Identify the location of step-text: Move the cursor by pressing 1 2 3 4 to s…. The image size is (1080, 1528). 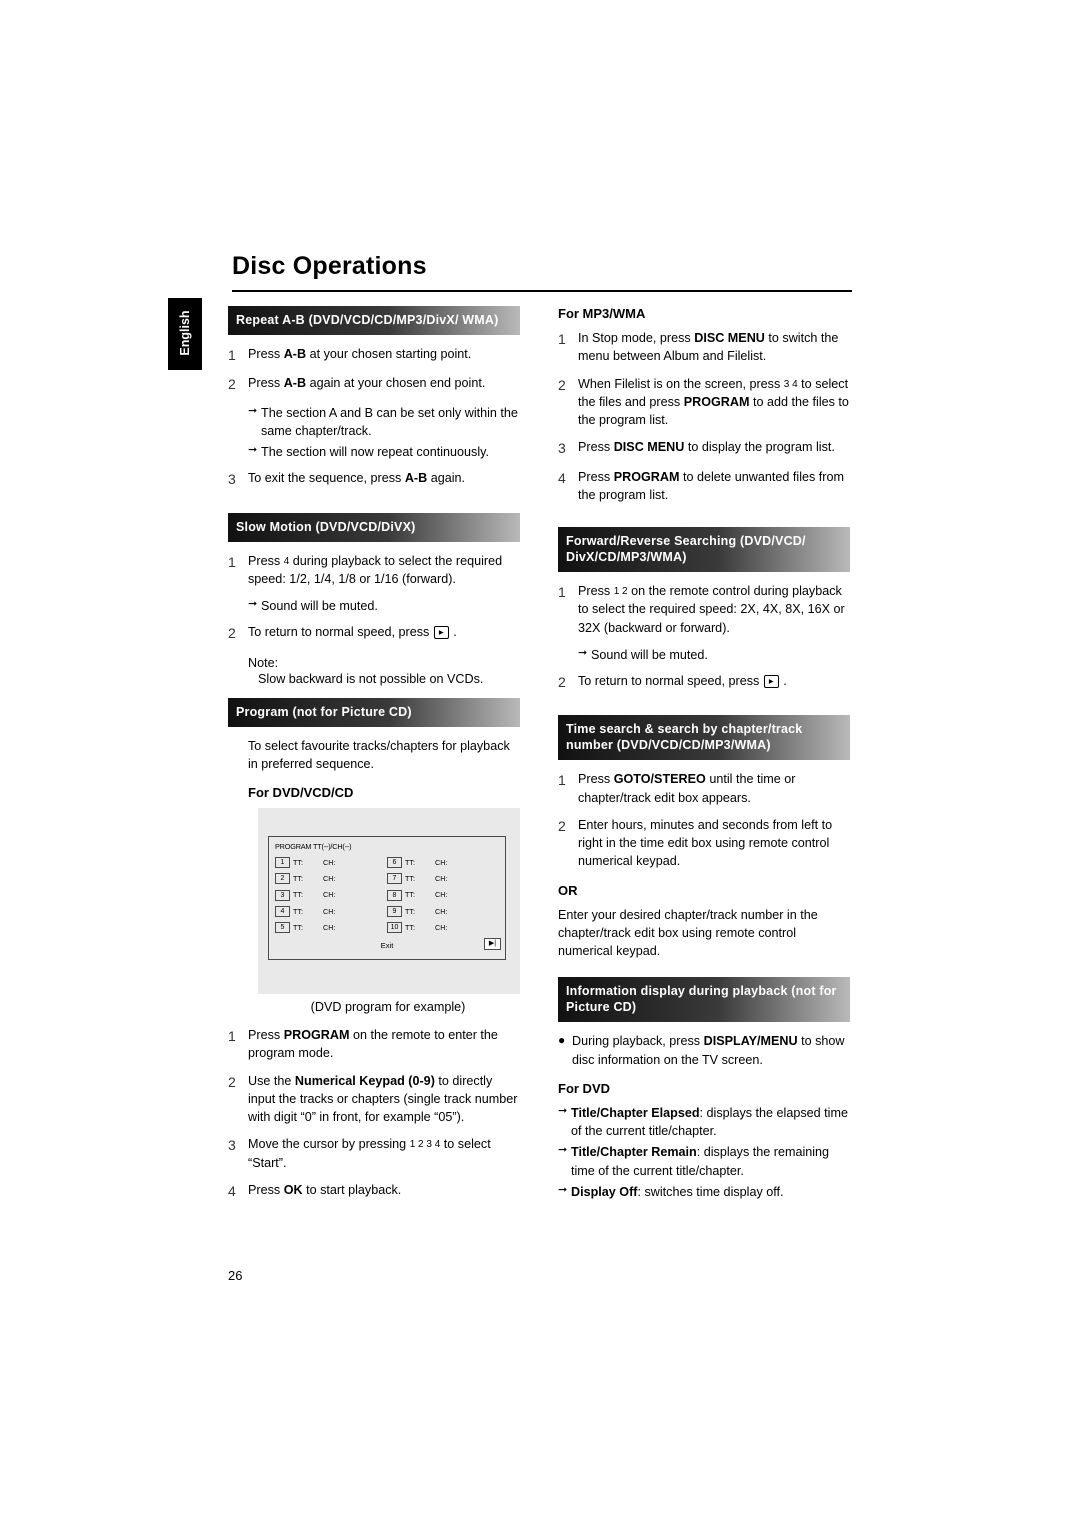
(369, 1153).